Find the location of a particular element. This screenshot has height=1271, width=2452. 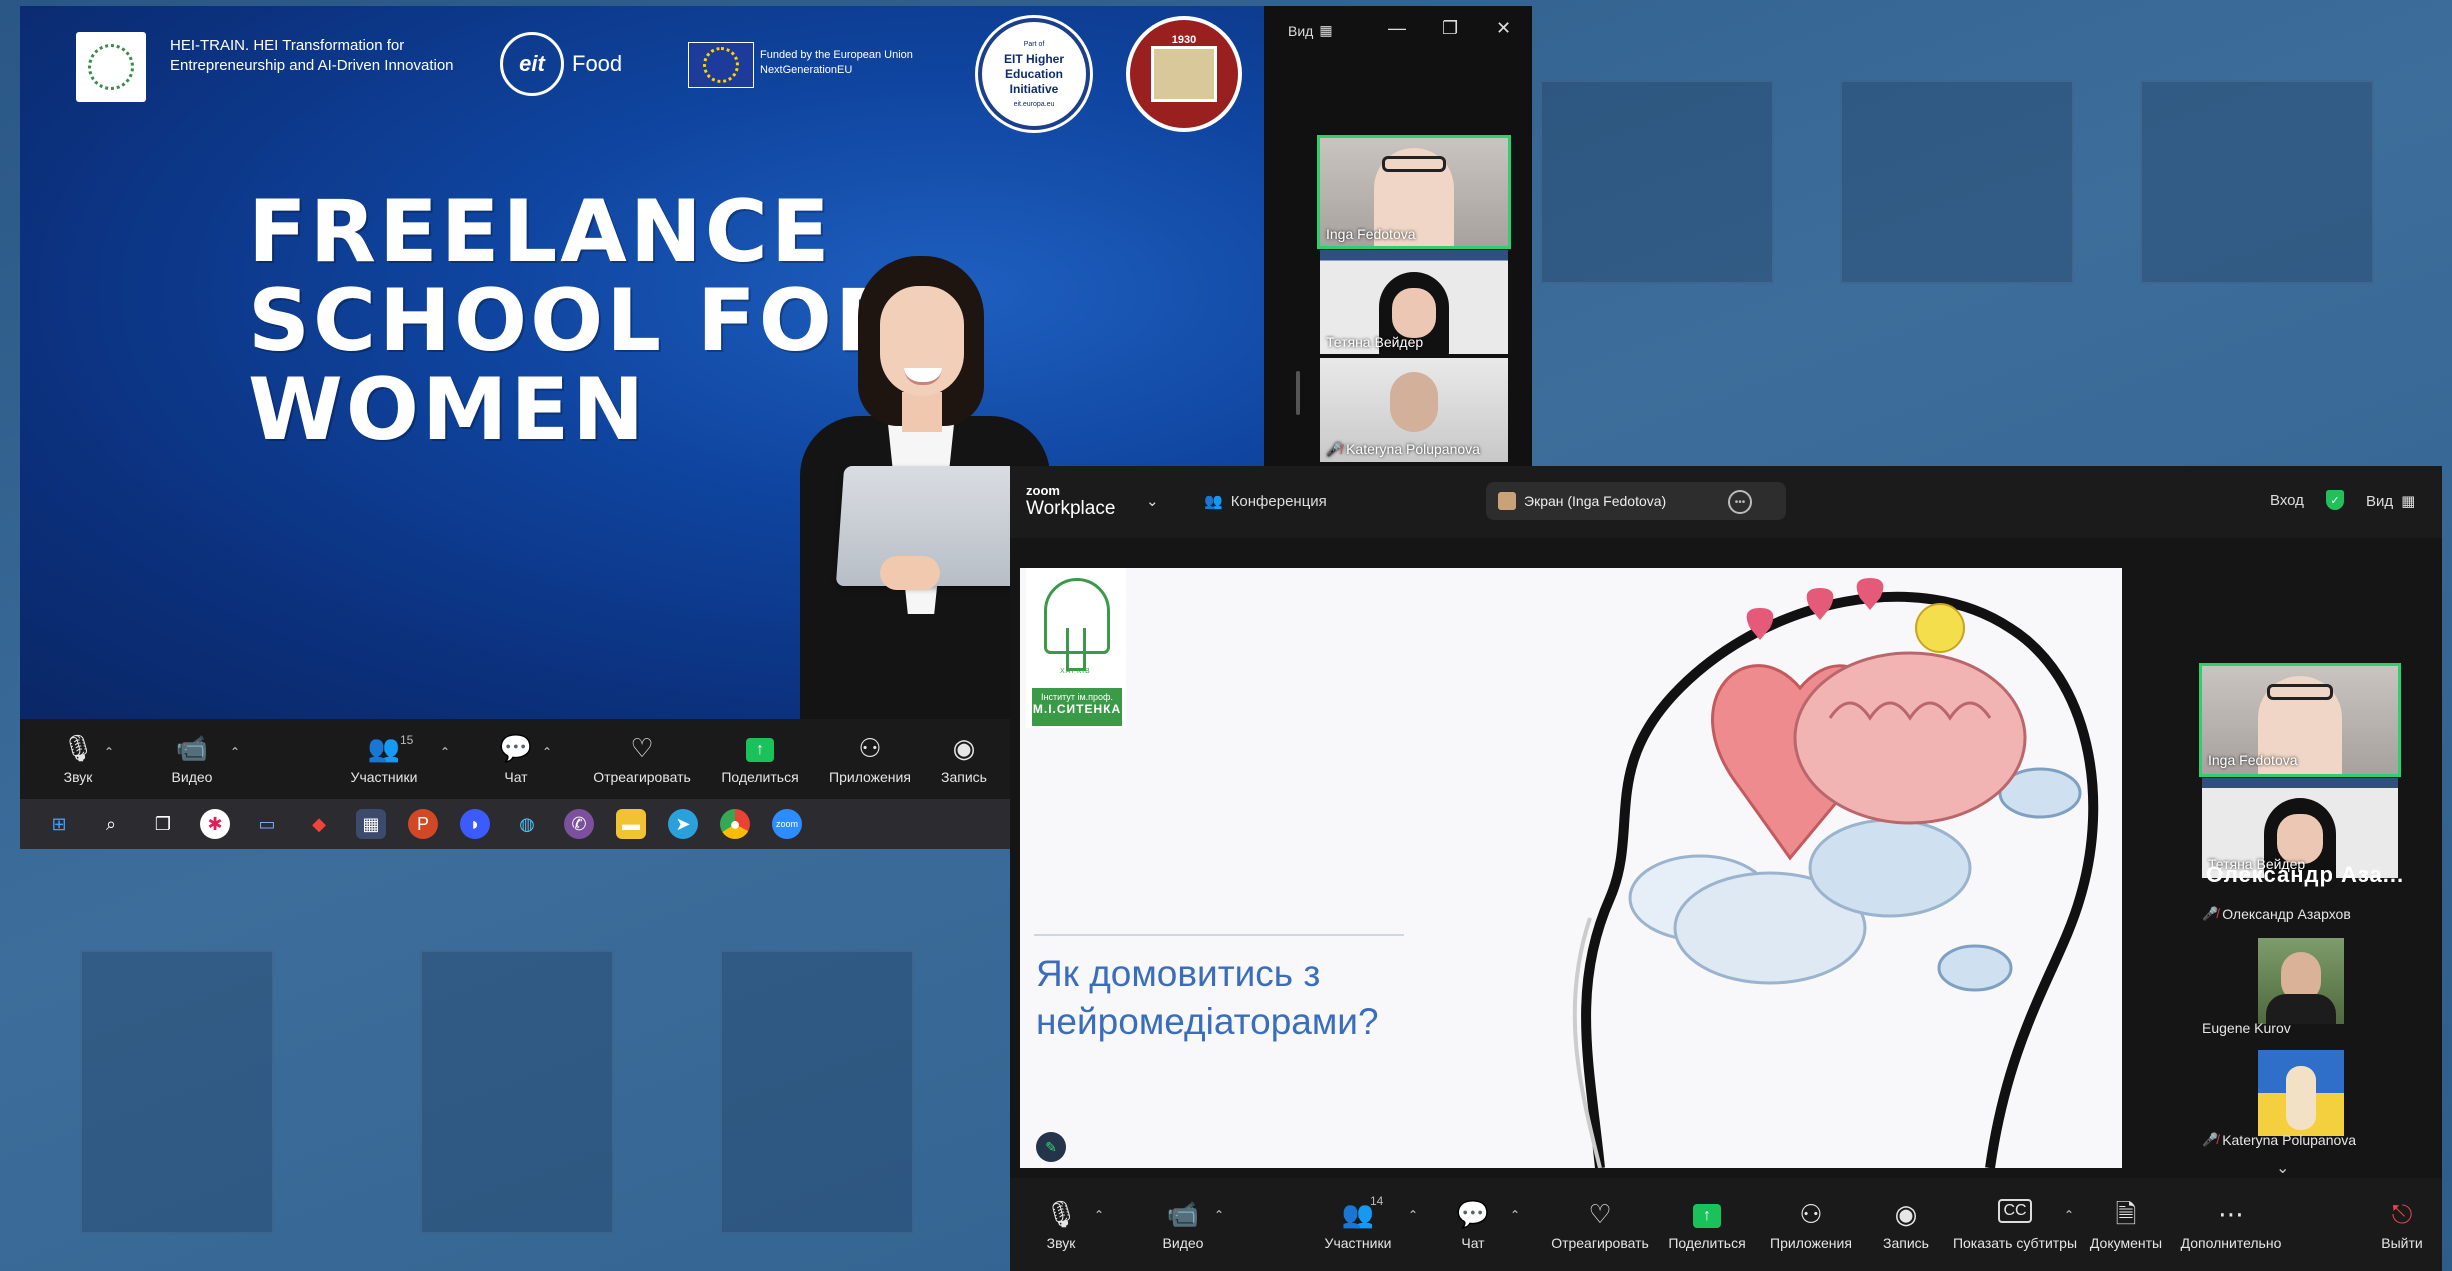

avatar-kateryna-polupanova is located at coordinates (2301, 1093).